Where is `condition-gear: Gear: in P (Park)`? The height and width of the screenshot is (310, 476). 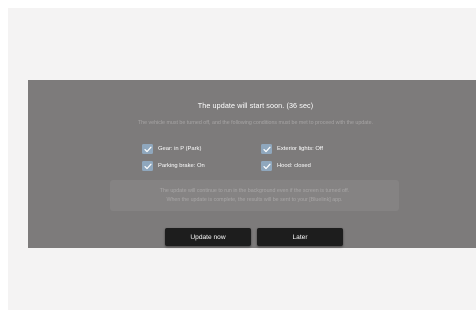 condition-gear: Gear: in P (Park) is located at coordinates (171, 149).